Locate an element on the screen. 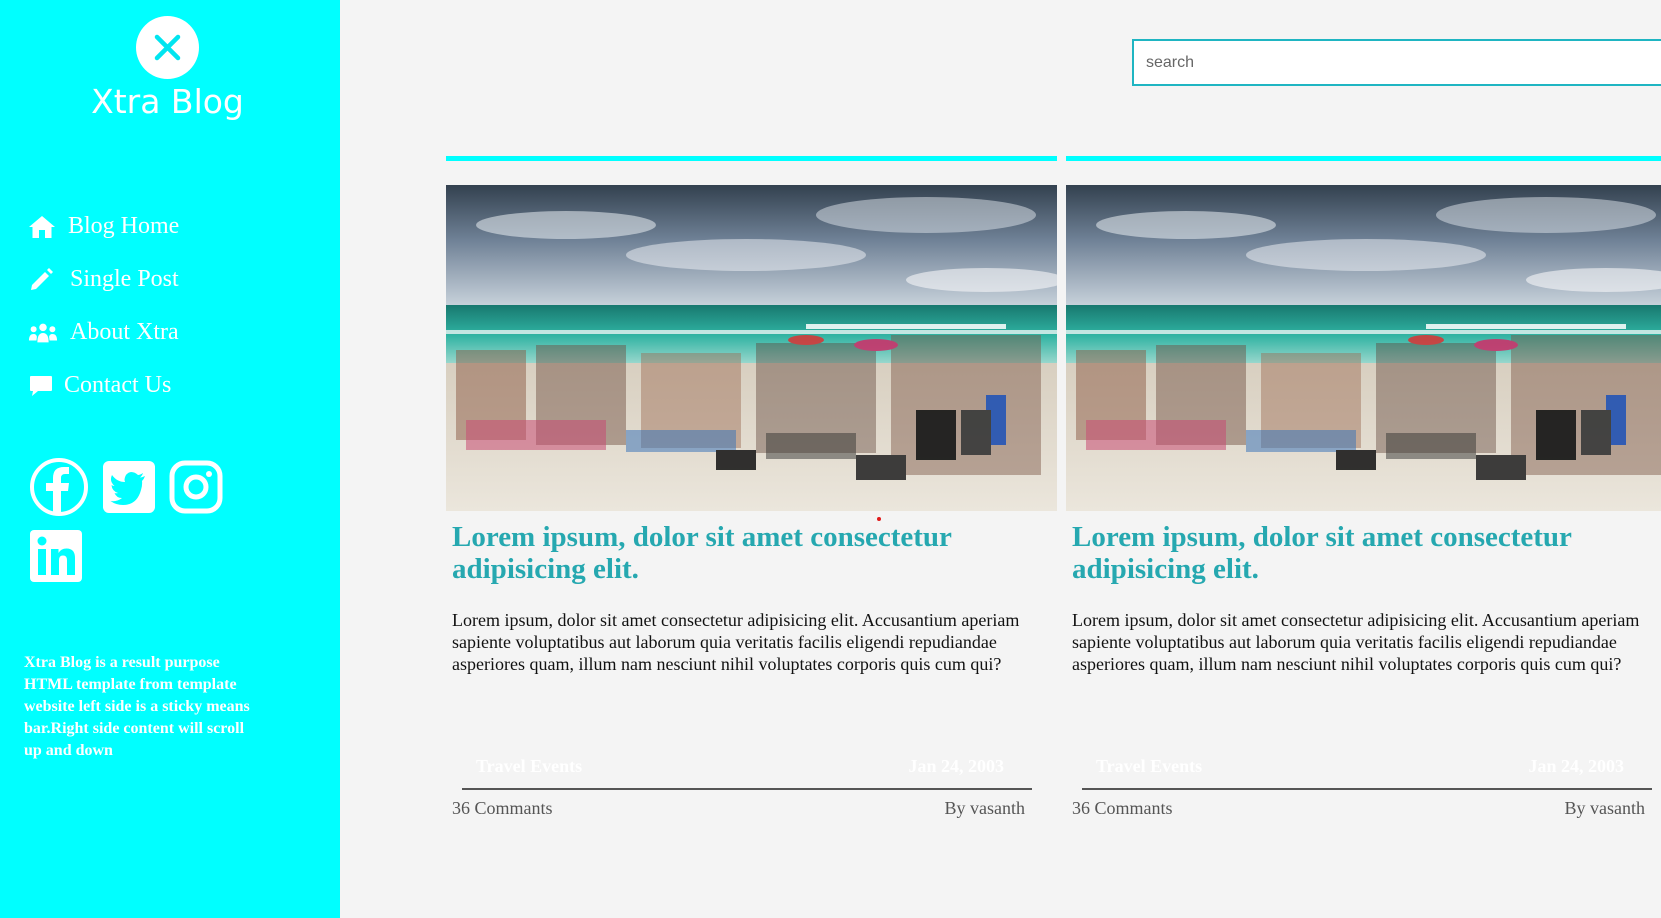 The width and height of the screenshot is (1661, 918). nav-label: Single Post is located at coordinates (124, 279).